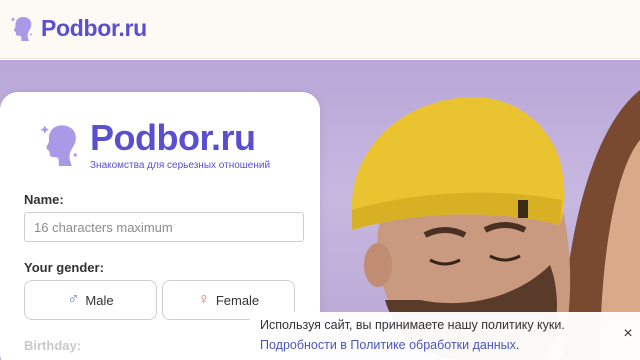 This screenshot has height=360, width=640. I want to click on birthday-label: Birthday:, so click(53, 345).